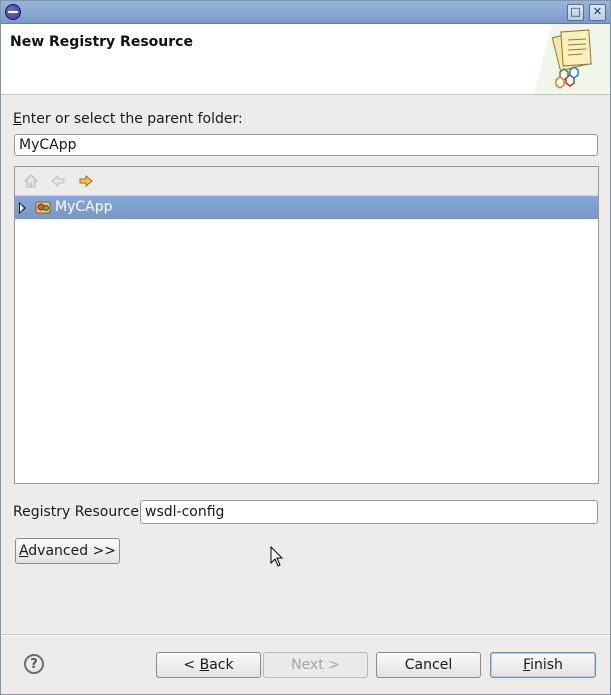  I want to click on registry-resource-label: Registry Resource, so click(76, 512).